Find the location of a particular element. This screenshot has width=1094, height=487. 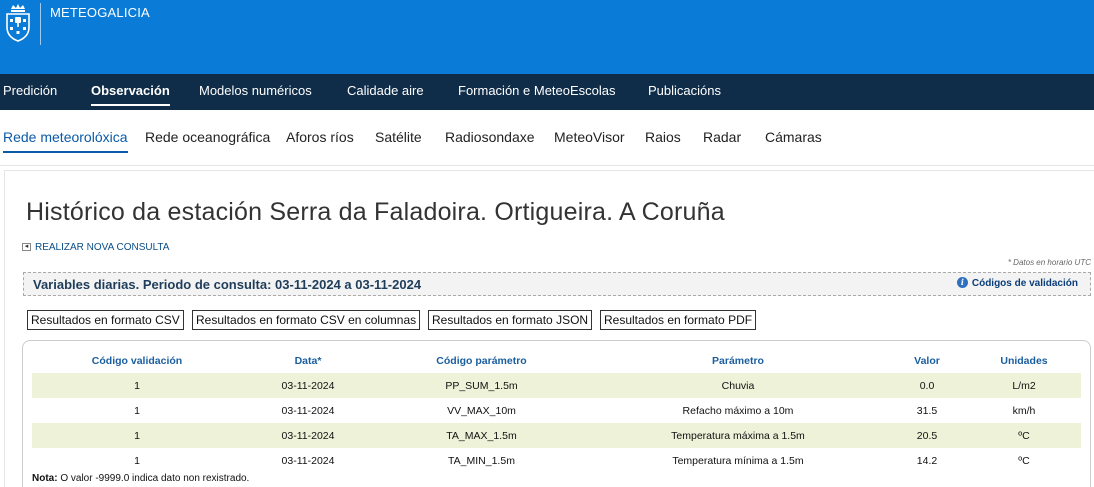

header-units: Unidades is located at coordinates (1024, 360).